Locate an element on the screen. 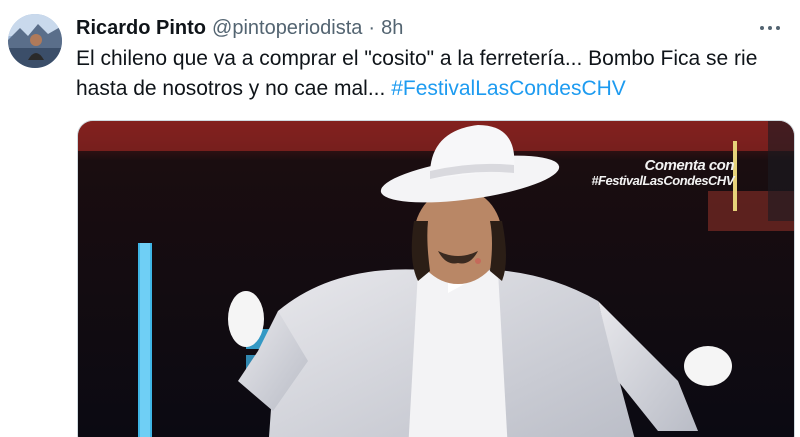 The image size is (800, 437). tweet-header: Ricardo Pinto @pintoperiodista · 8h is located at coordinates (239, 28).